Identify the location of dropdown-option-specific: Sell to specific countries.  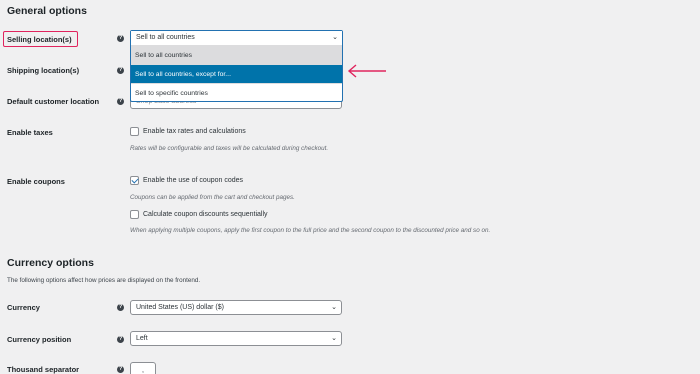
(236, 92).